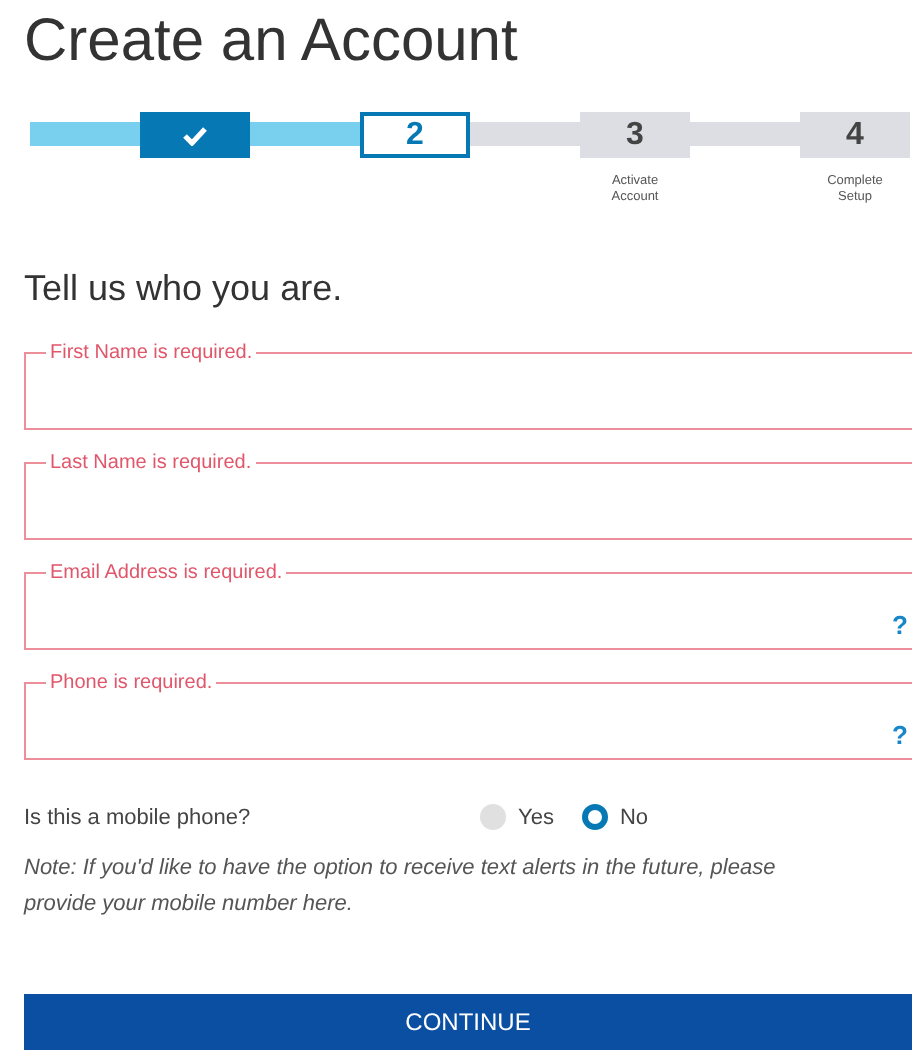 Image resolution: width=912 pixels, height=1050 pixels. What do you see at coordinates (635, 135) in the screenshot?
I see `step-indicator: 3` at bounding box center [635, 135].